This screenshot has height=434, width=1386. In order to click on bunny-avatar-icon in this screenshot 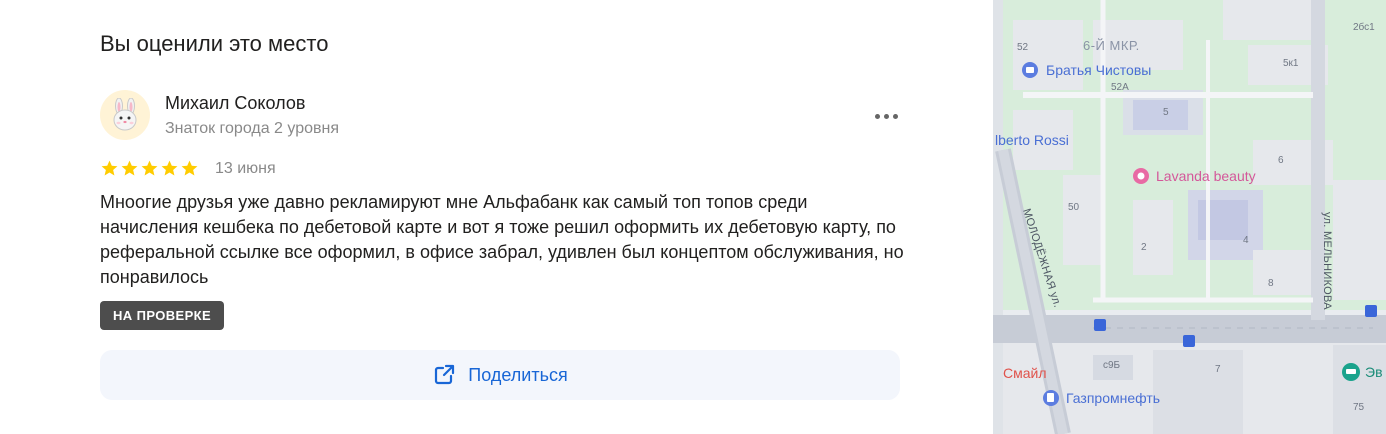, I will do `click(125, 114)`.